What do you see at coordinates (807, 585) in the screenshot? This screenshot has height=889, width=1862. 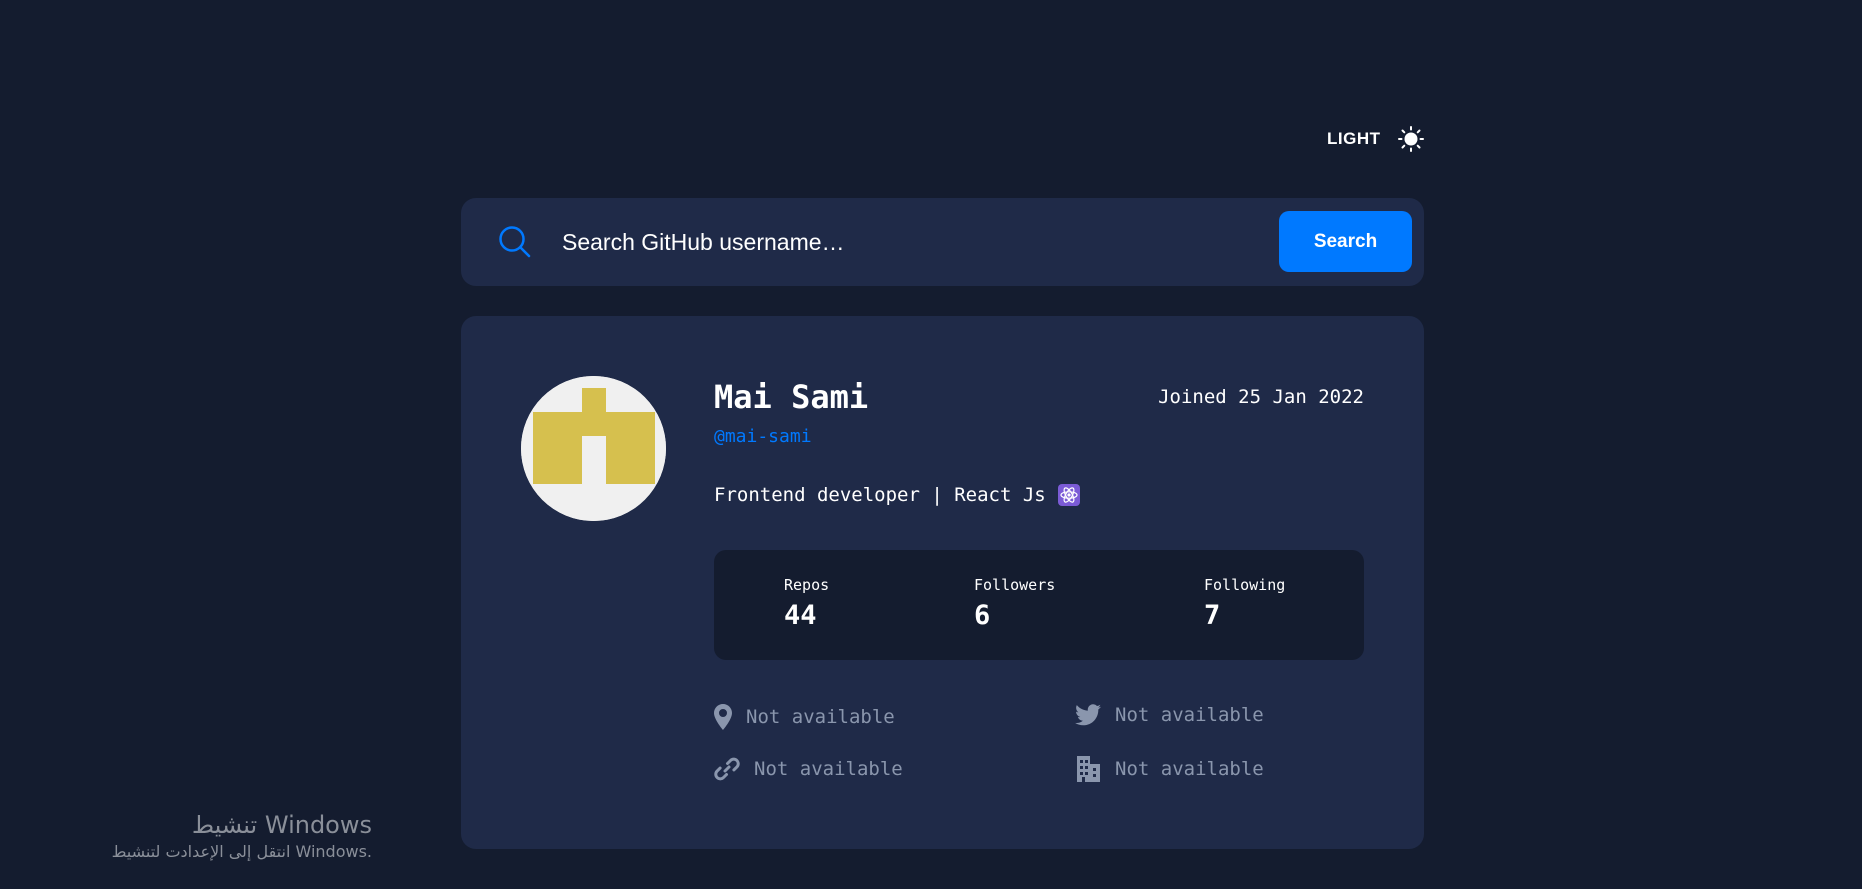 I see `stat-label: Repos` at bounding box center [807, 585].